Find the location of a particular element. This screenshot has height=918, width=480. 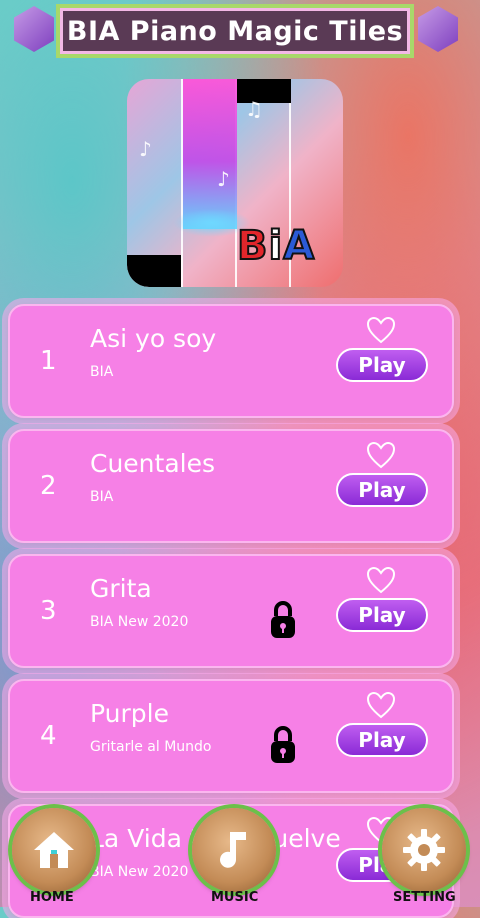

home-button is located at coordinates (54, 850).